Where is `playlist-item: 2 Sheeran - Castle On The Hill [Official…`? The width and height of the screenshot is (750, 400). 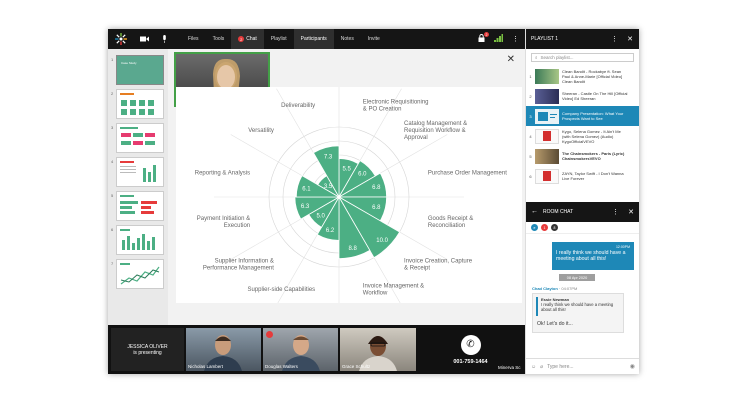 playlist-item: 2 Sheeran - Castle On The Hill [Official… is located at coordinates (582, 96).